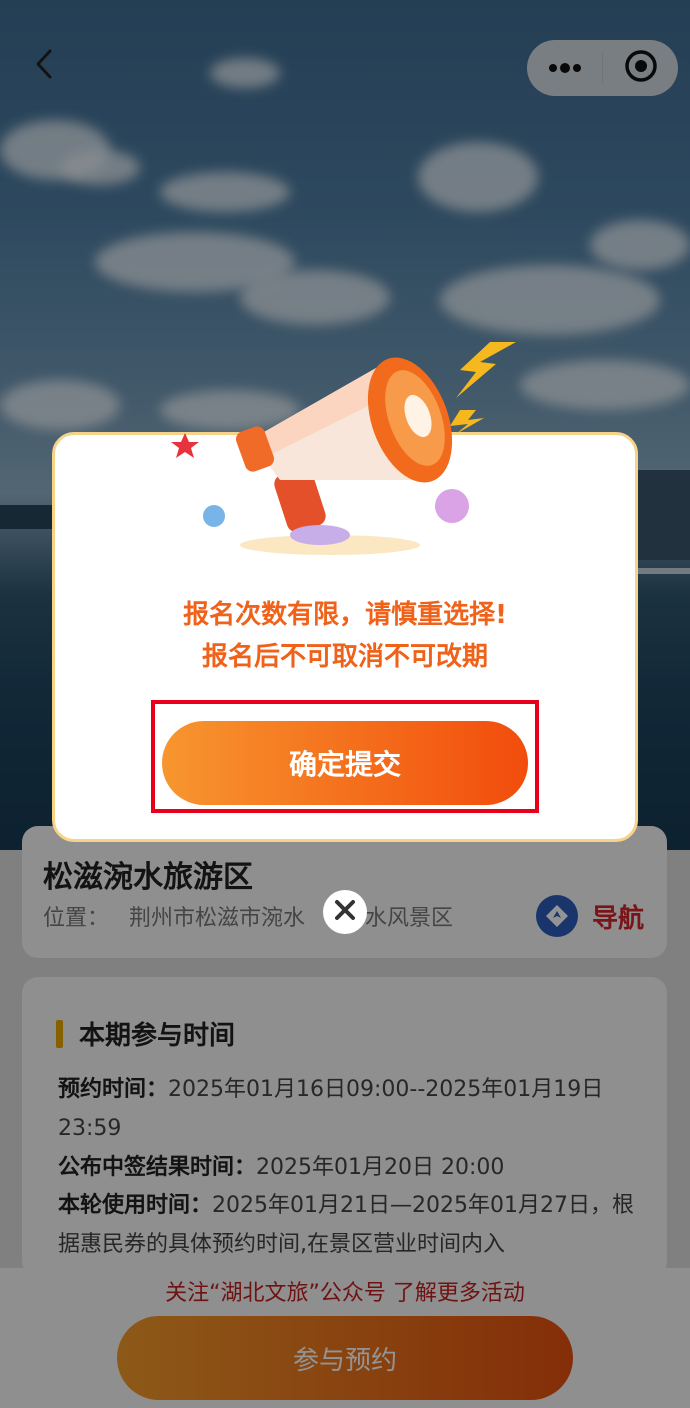 The image size is (690, 1408). I want to click on confirm-submit-button: 确定提交, so click(345, 763).